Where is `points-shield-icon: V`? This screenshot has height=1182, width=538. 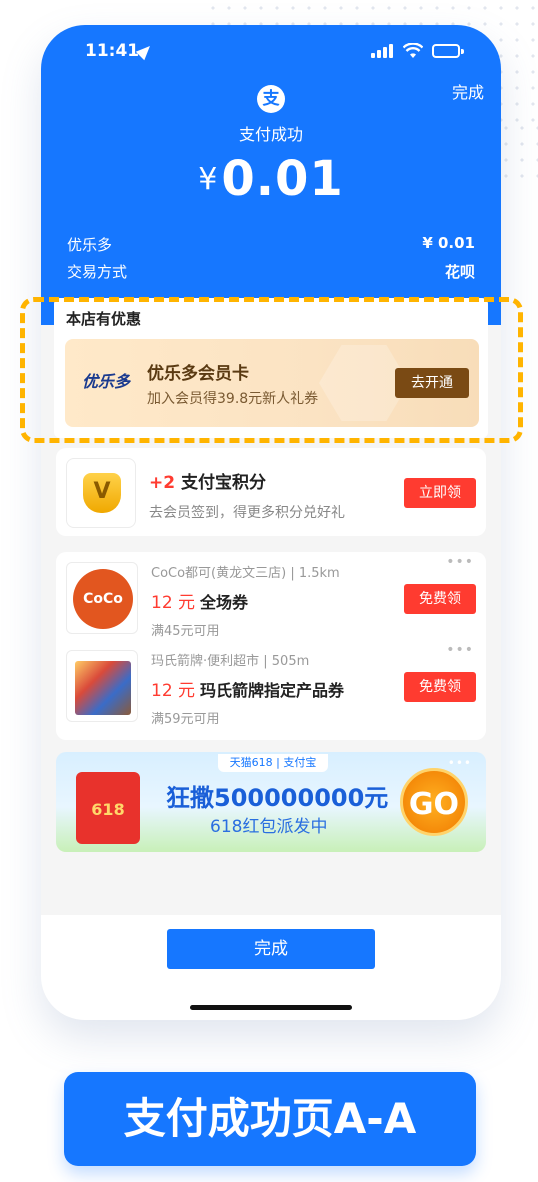
points-shield-icon: V is located at coordinates (102, 493).